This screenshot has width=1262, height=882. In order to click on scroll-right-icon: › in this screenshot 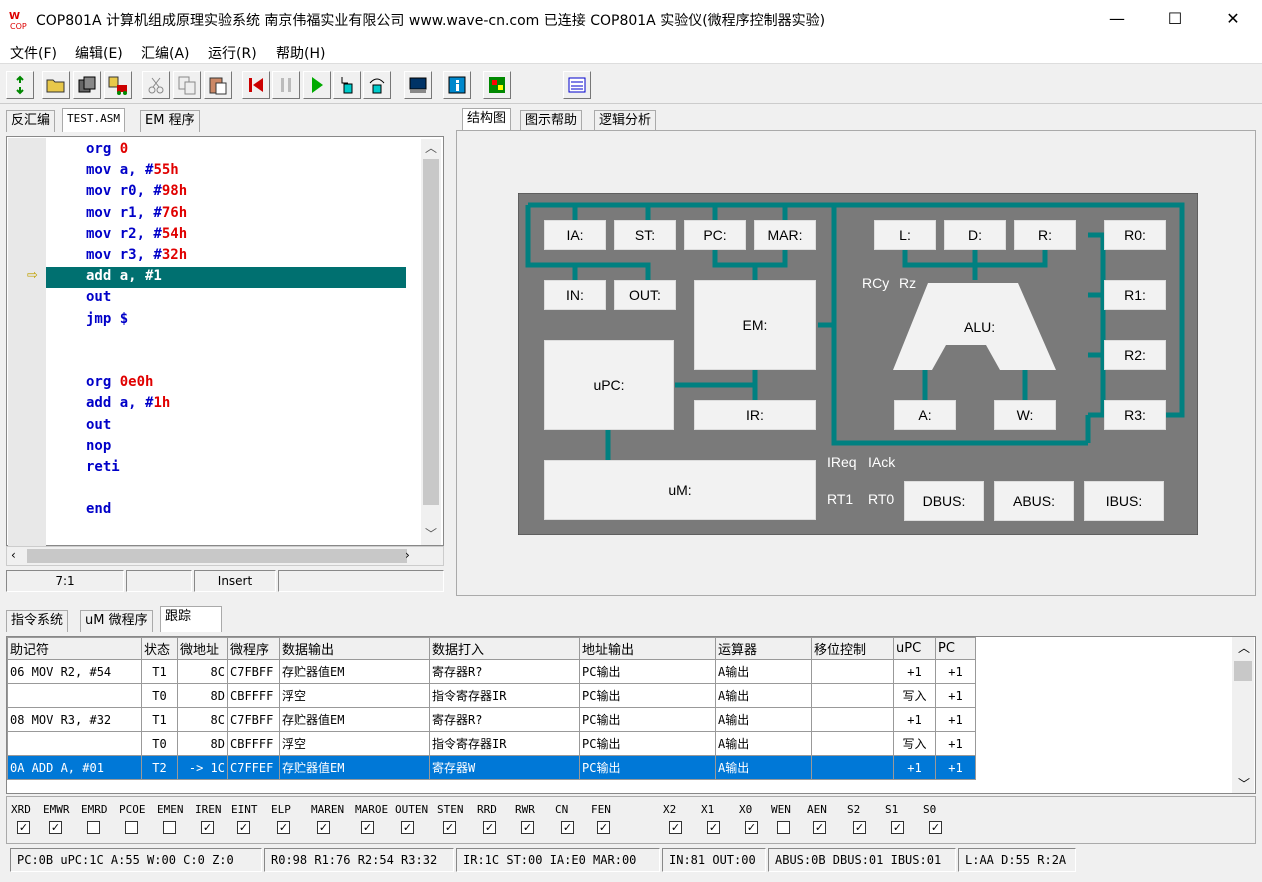, I will do `click(407, 555)`.